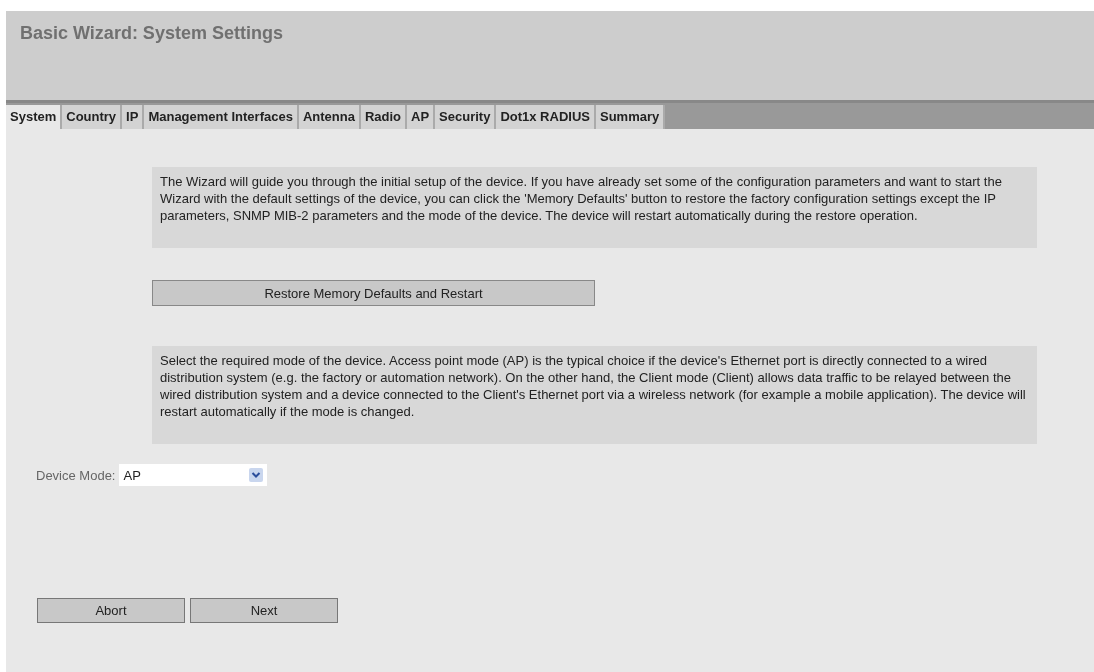 Image resolution: width=1094 pixels, height=672 pixels. What do you see at coordinates (594, 395) in the screenshot?
I see `mode-info-text: Select the required mode of the device. Access point mode (AP) is the typical choice if the device's Ethernet port is directly connected to a wired distribution system (e.g. the factory or automation network). On the other hand, the Client mode (Client) allows data traffic to be relayed between the wired distribution system and a device connected to the Client's Ethernet port via a wireless network (for example a mobile application). The device will restart automatically if the mode is changed.` at bounding box center [594, 395].